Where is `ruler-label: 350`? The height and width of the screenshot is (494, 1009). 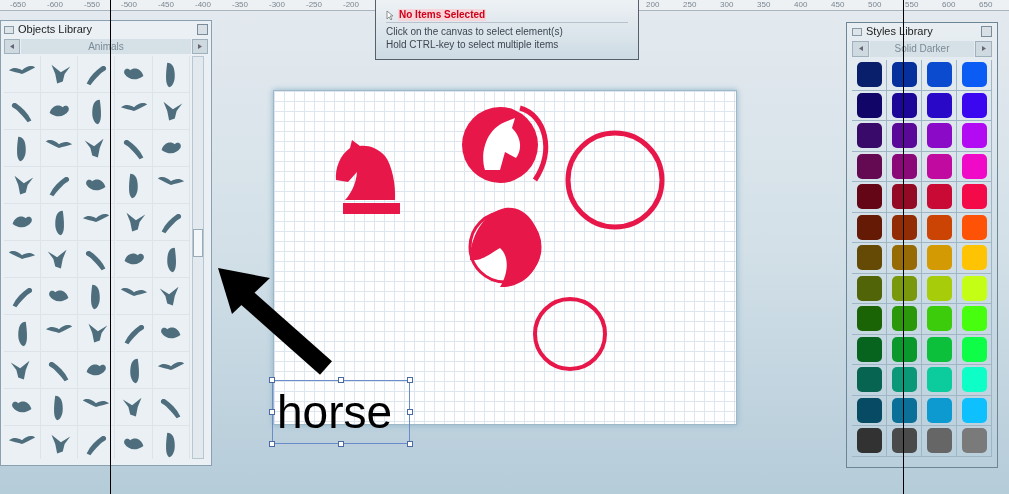
ruler-label: 350 is located at coordinates (764, 5).